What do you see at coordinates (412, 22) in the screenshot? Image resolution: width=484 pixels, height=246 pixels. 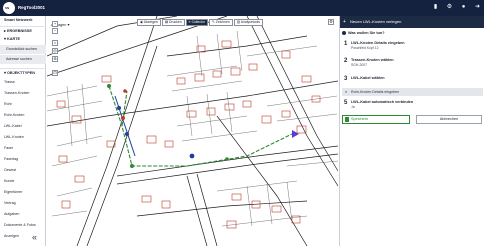 I see `panel-header: + Neuen LWL-Knoten verlegen` at bounding box center [412, 22].